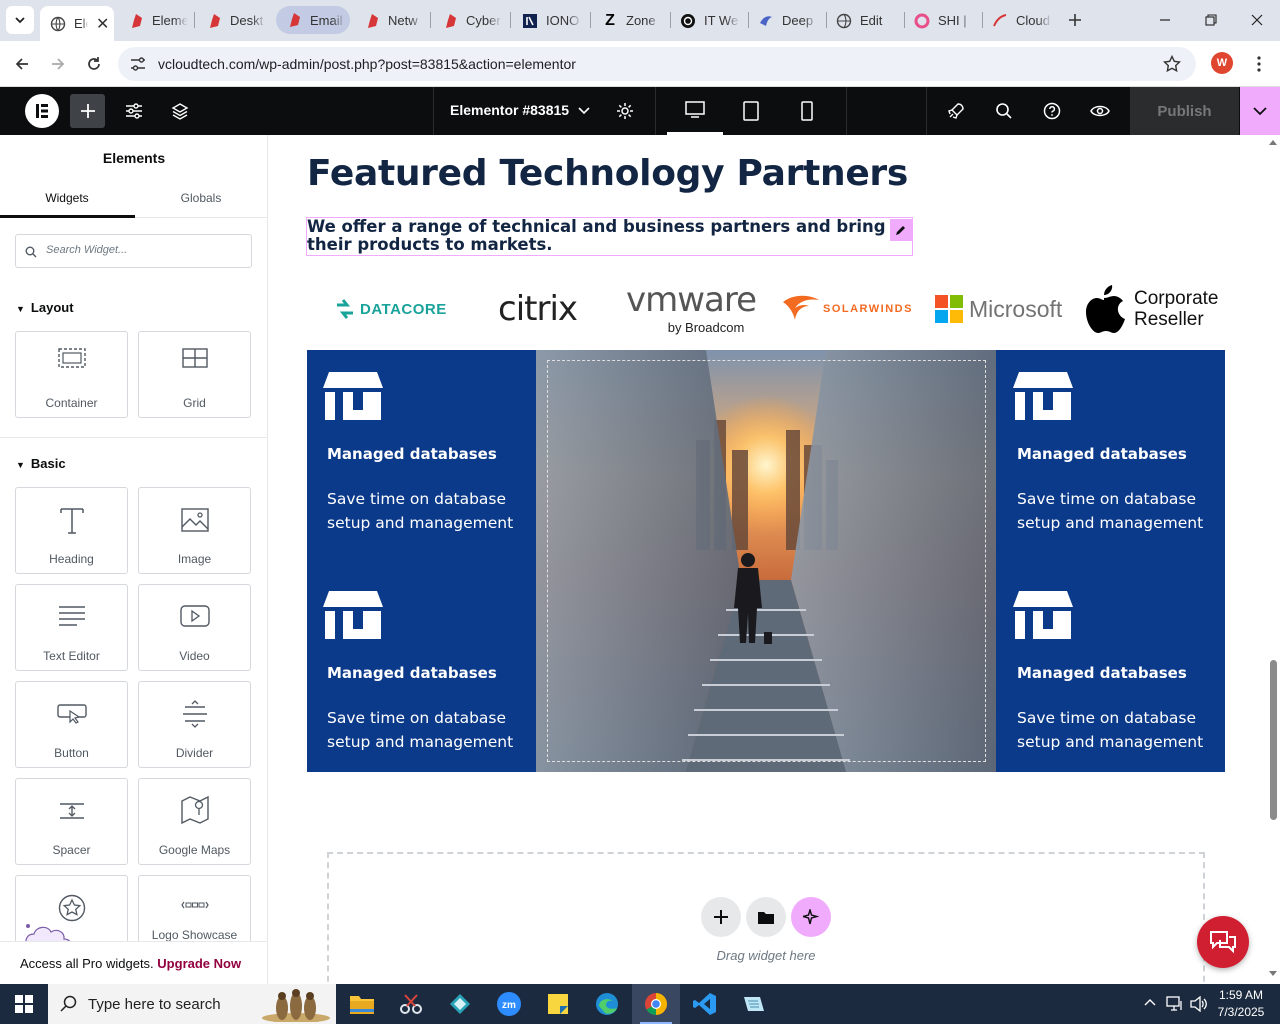  Describe the element at coordinates (194, 821) in the screenshot. I see `widget-google-maps: Google Maps` at that location.